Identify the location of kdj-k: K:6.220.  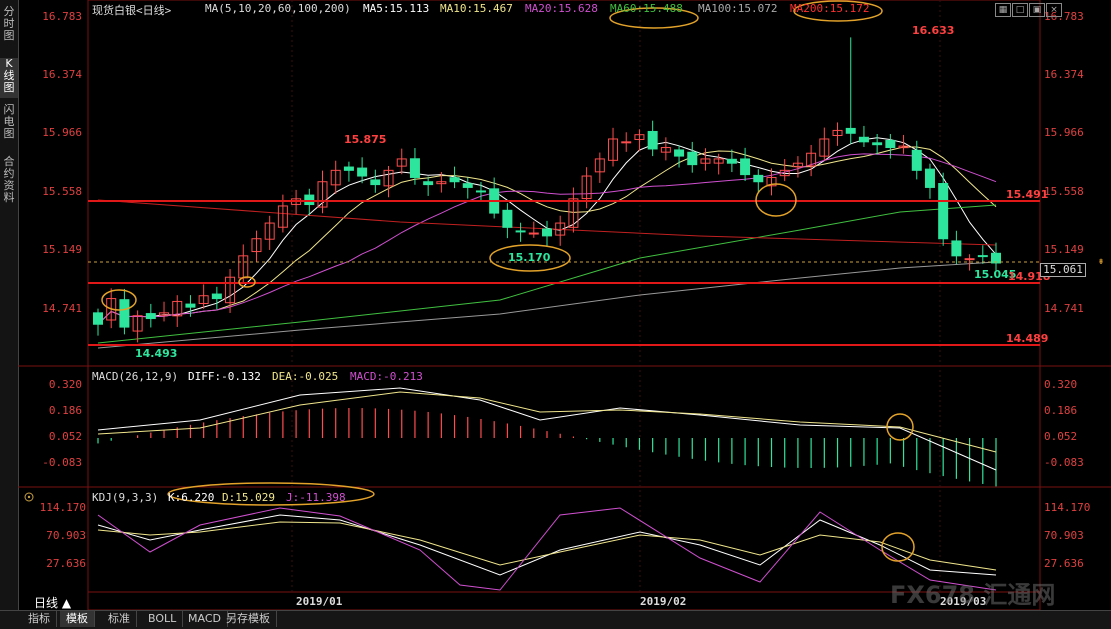
(191, 497).